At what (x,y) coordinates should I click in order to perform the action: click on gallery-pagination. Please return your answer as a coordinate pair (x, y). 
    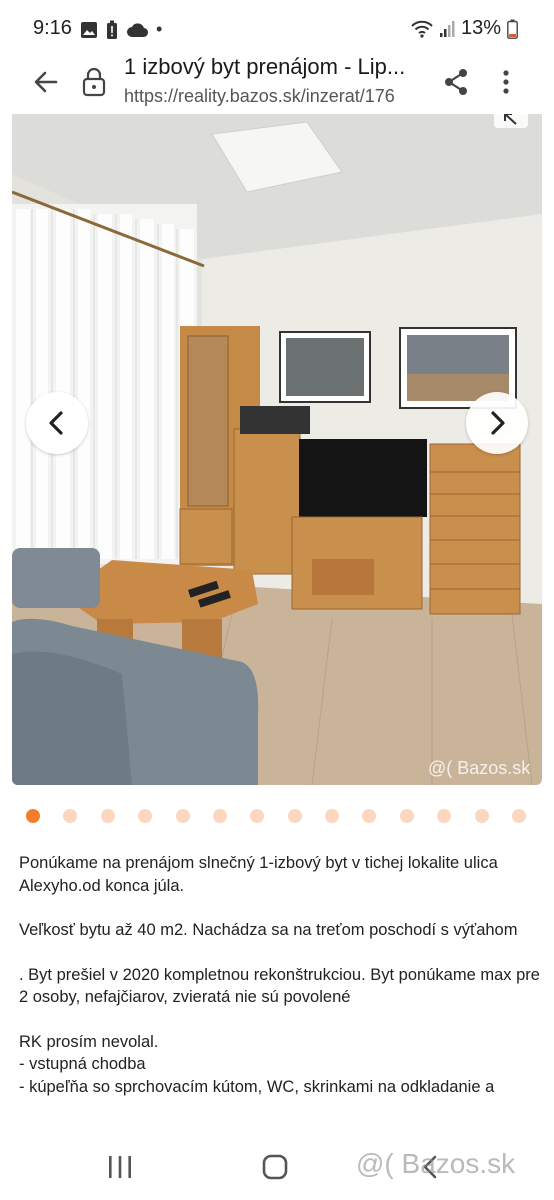
    Looking at the image, I should click on (276, 816).